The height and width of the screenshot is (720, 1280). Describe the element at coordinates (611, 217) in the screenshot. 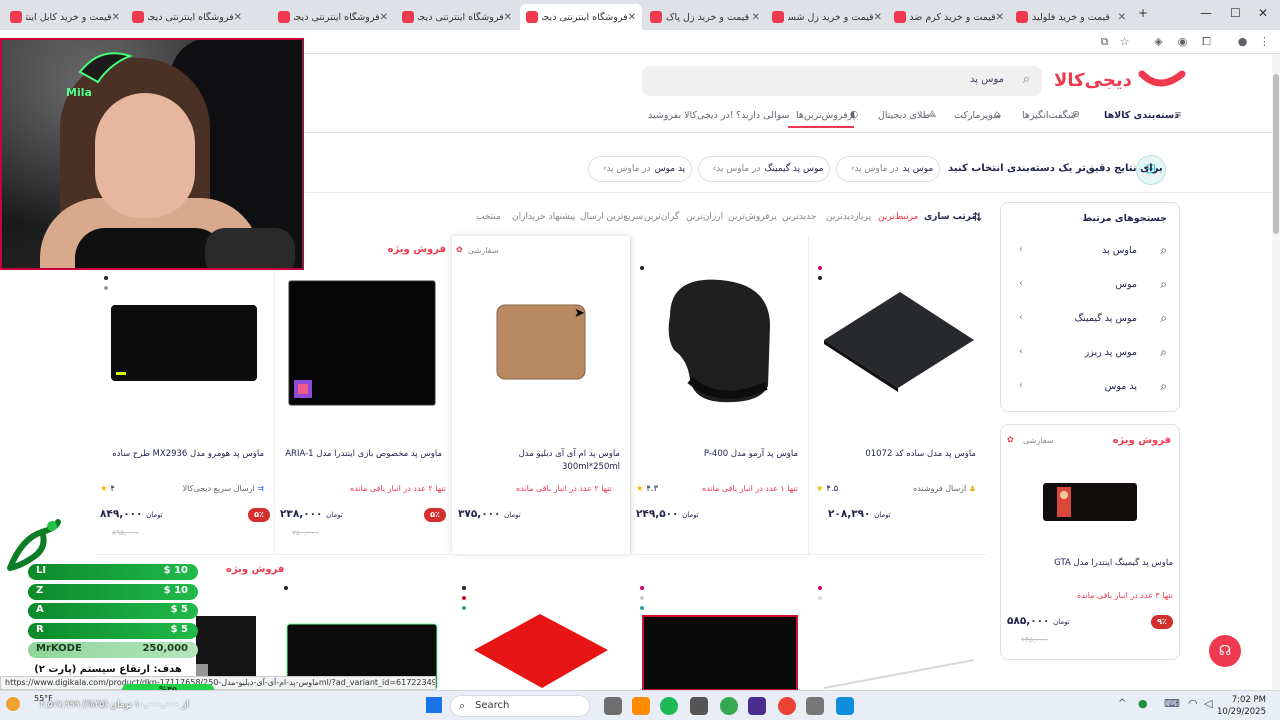

I see `sort-fastest-shipping: سریع‌ترین ارسال` at that location.